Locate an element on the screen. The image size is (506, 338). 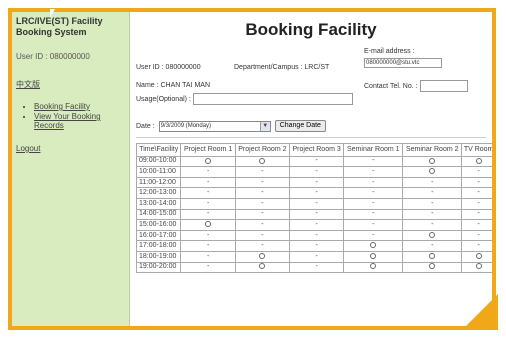
column-header: Project Room 3 is located at coordinates (317, 150).